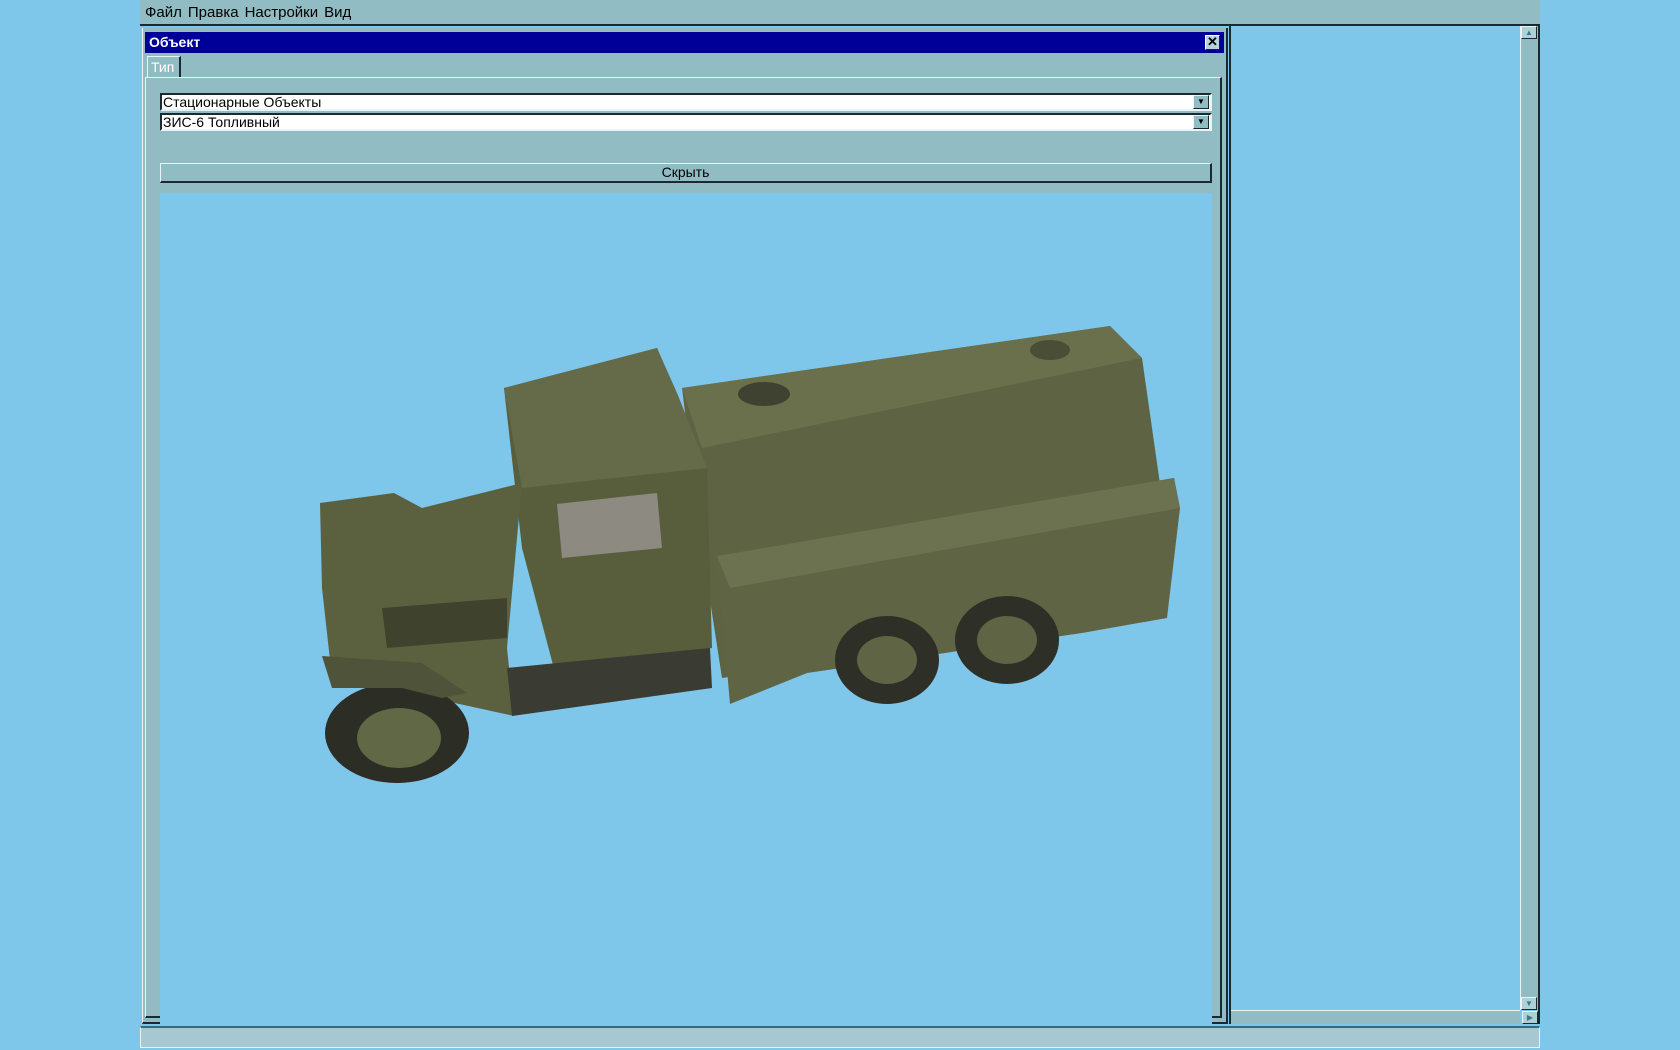  I want to click on scroll-down-icon: ▼, so click(1529, 1003).